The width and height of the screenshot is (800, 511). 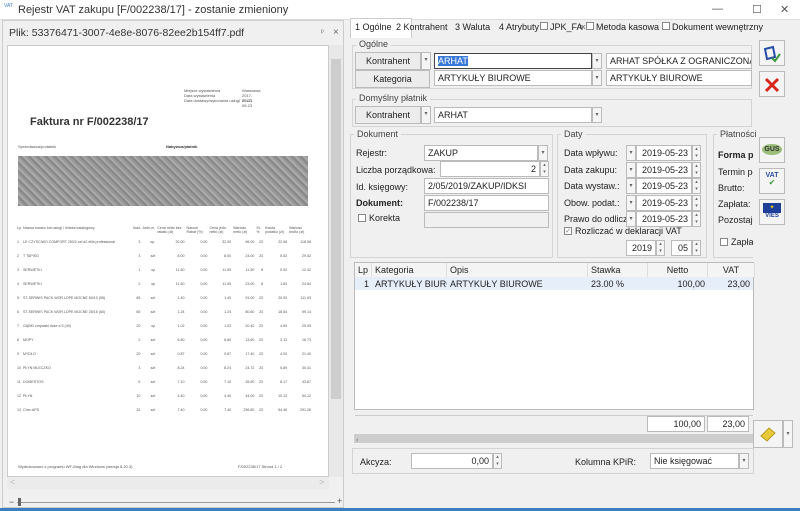 What do you see at coordinates (681, 248) in the screenshot?
I see `month-input: 05` at bounding box center [681, 248].